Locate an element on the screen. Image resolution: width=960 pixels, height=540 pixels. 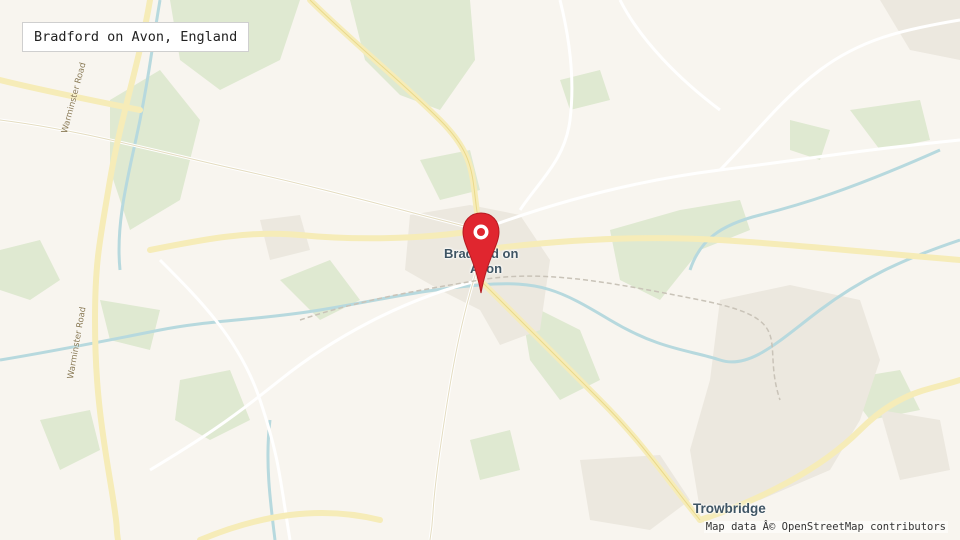
location-label: Bradford on Avon, England is located at coordinates (136, 37).